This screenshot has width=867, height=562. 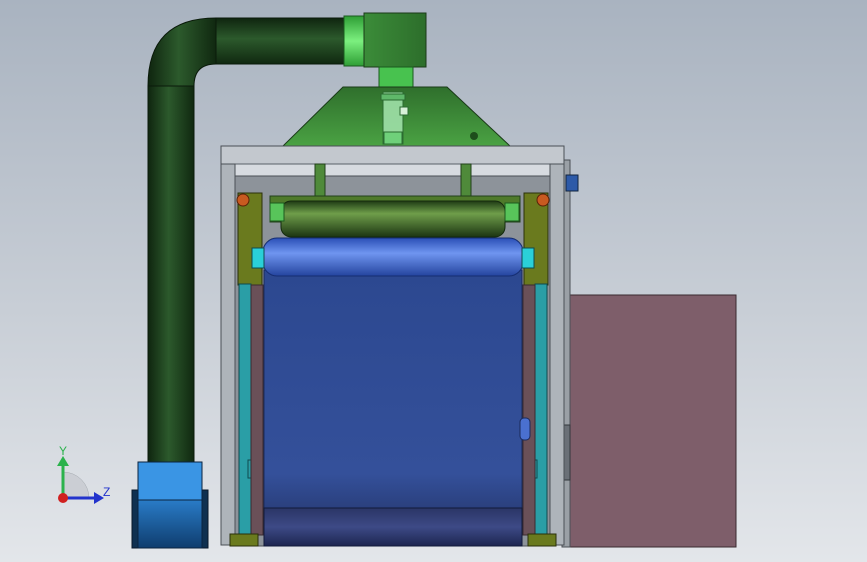 I want to click on upper-drum, so click(x=393, y=257).